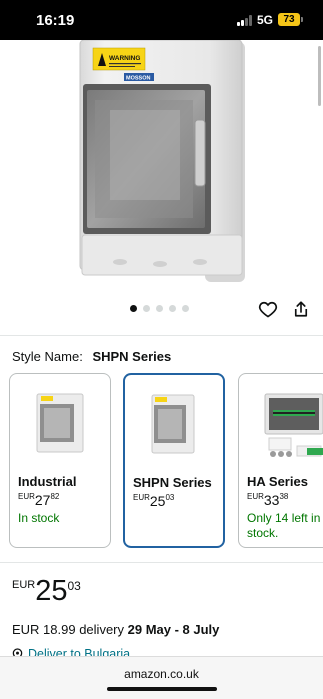 The width and height of the screenshot is (323, 699). I want to click on variant-name: SHPN Series, so click(172, 482).